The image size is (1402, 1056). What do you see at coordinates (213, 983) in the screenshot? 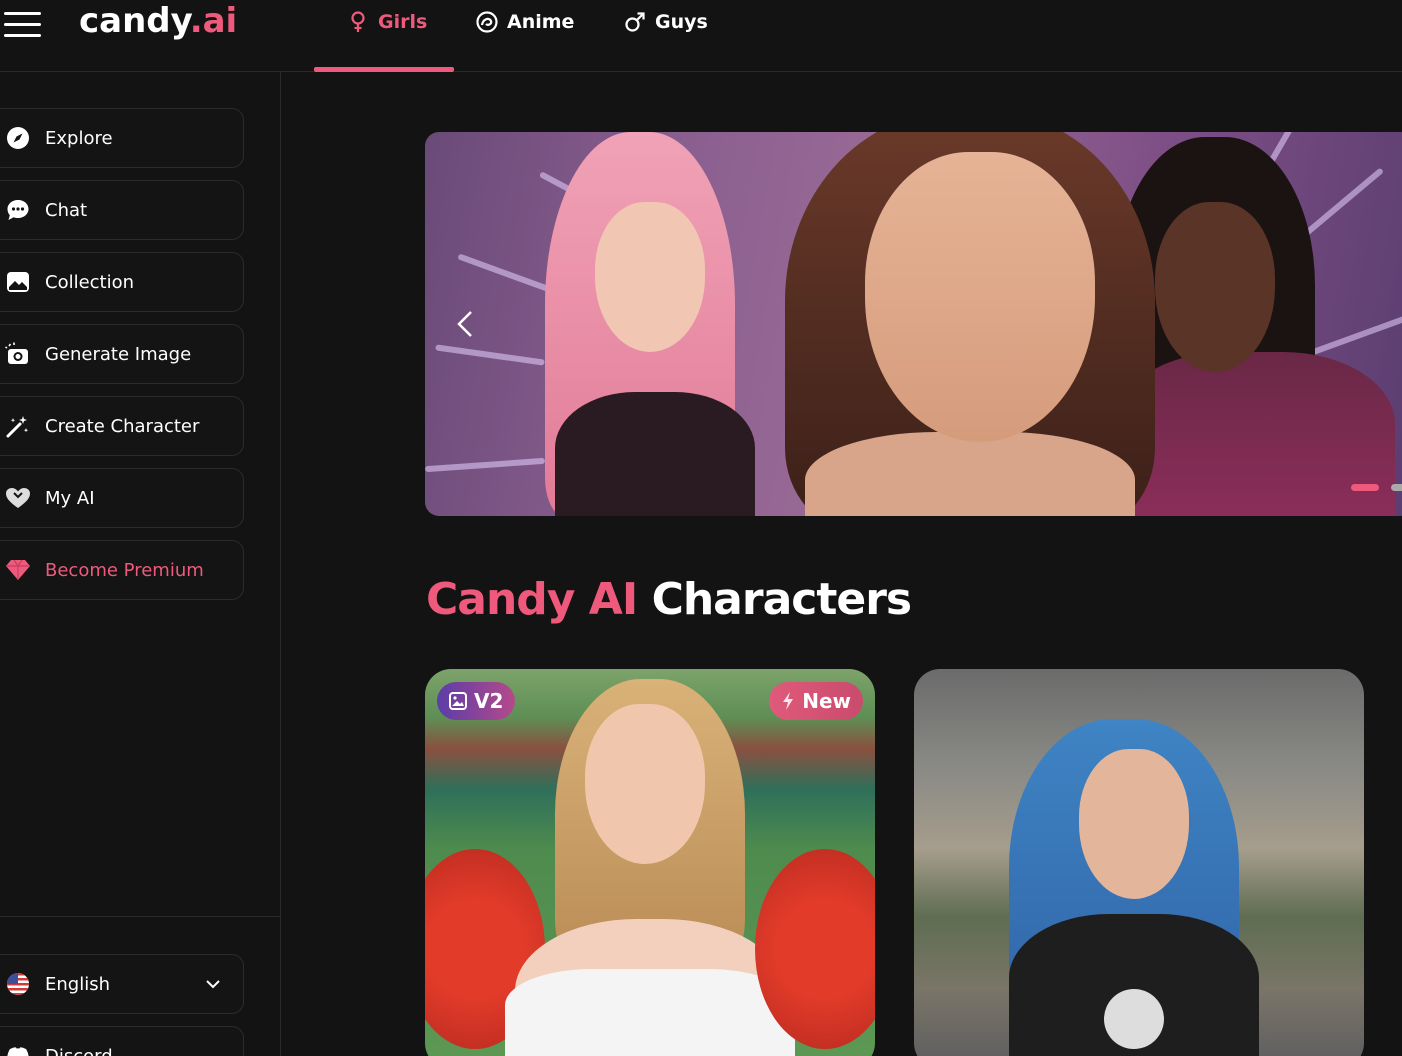
I see `chevron-down-icon` at bounding box center [213, 983].